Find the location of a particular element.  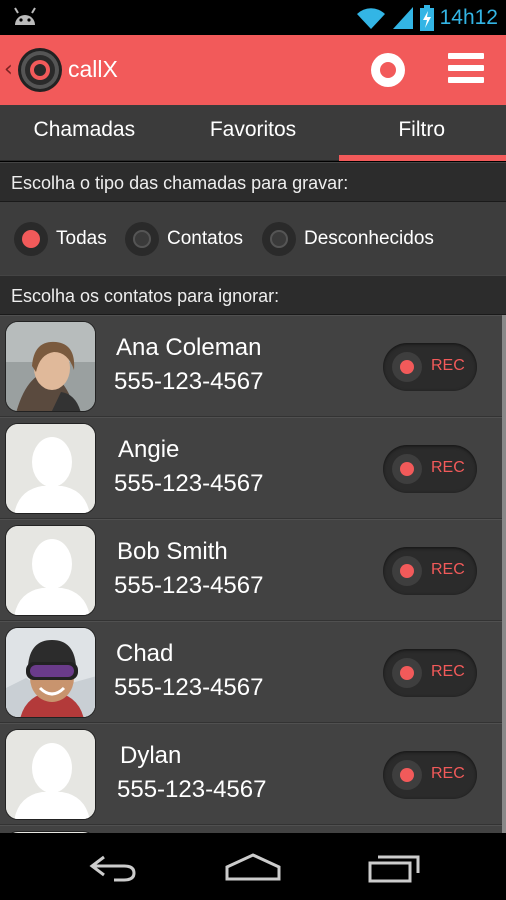

radio-selected-icon is located at coordinates (31, 239).